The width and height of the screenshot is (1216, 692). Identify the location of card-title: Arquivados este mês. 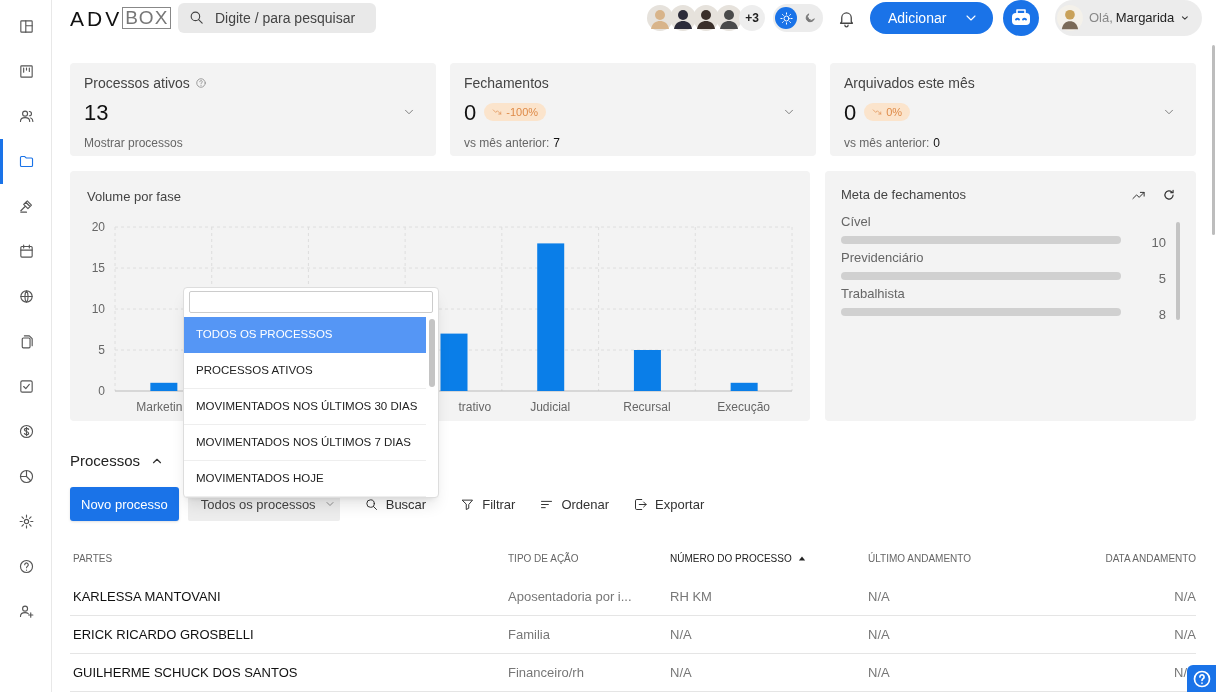
(909, 83).